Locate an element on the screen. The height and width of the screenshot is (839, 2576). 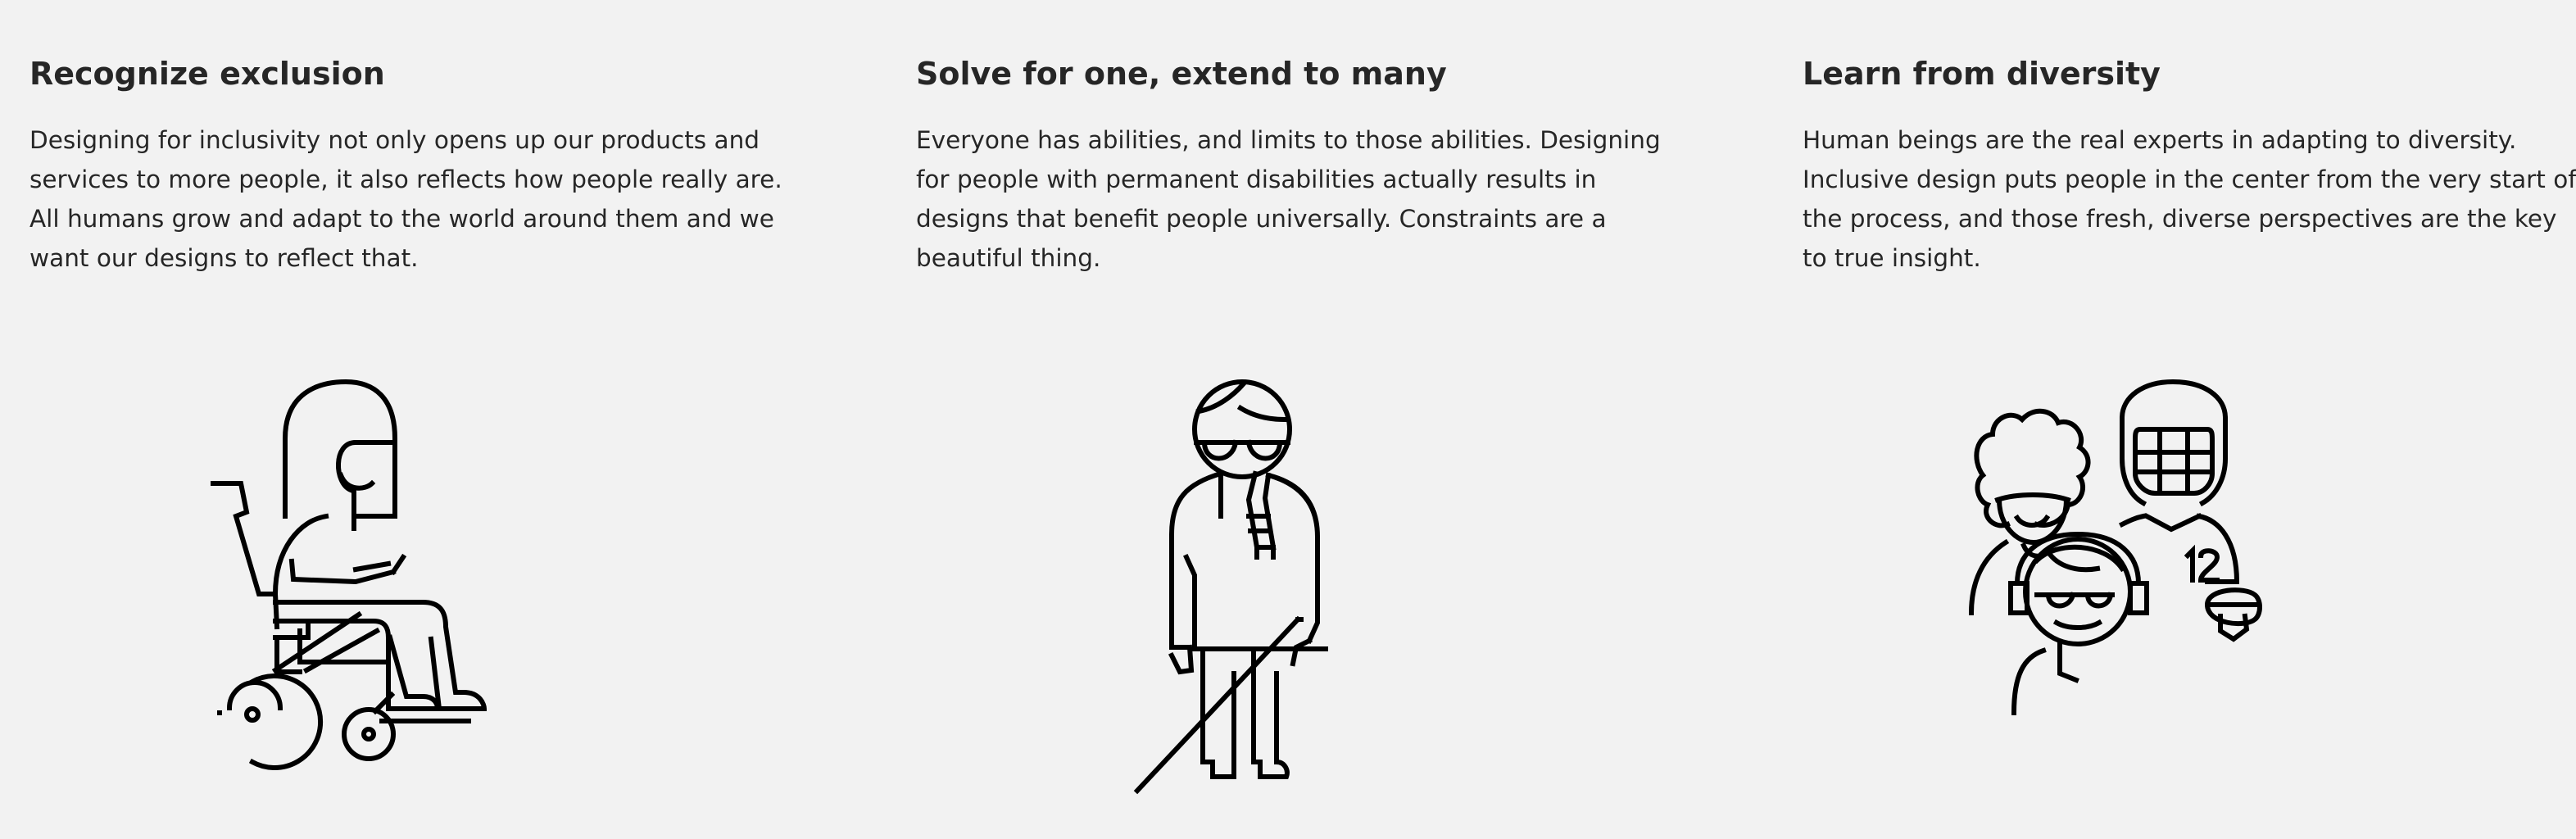
wheelchair-user-icon is located at coordinates (349, 574).